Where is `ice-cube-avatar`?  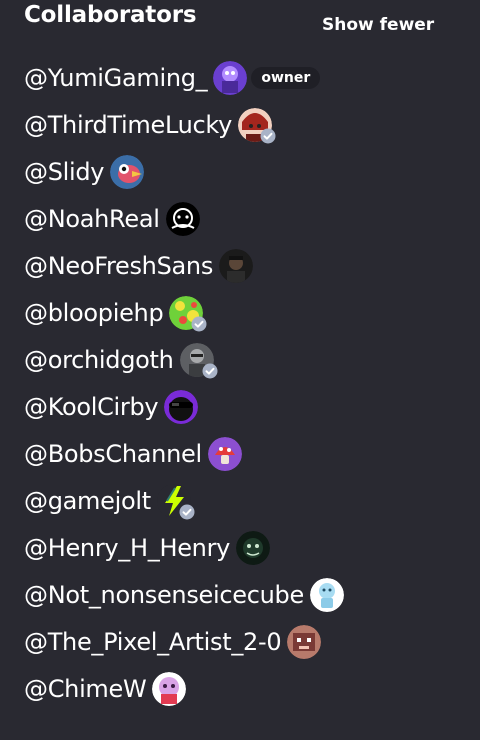
ice-cube-avatar is located at coordinates (326, 594).